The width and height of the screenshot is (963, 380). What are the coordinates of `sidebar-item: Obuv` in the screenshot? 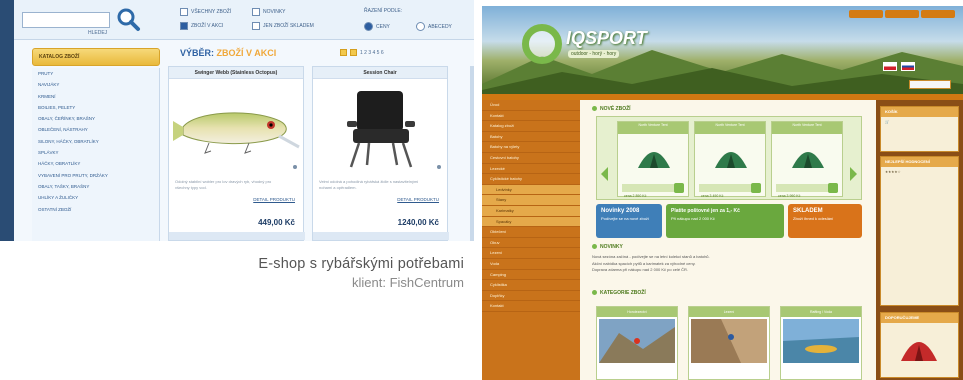 It's located at (531, 243).